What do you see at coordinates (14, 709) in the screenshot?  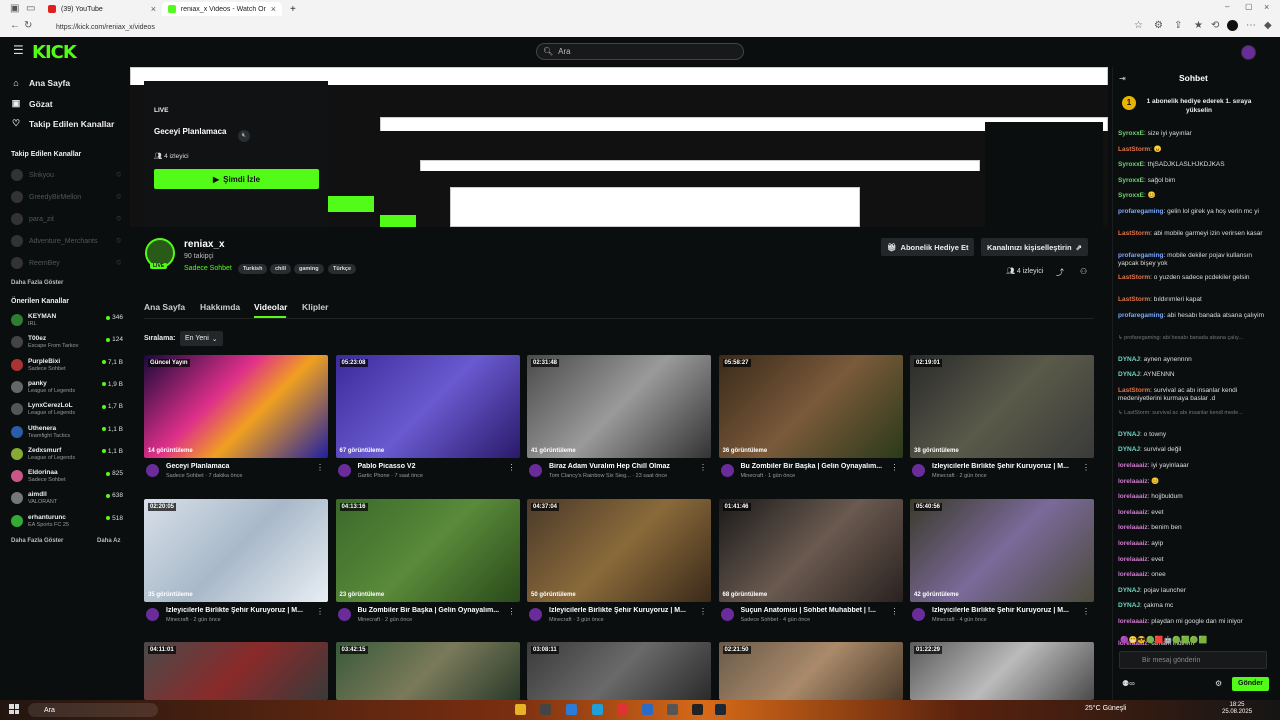 I see `windows-start-icon` at bounding box center [14, 709].